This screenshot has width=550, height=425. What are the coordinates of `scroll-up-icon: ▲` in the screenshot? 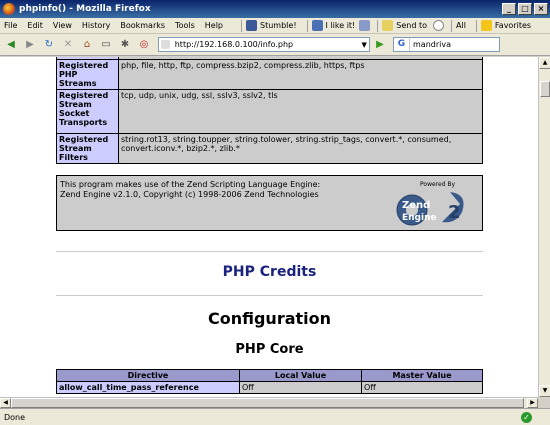 It's located at (544, 63).